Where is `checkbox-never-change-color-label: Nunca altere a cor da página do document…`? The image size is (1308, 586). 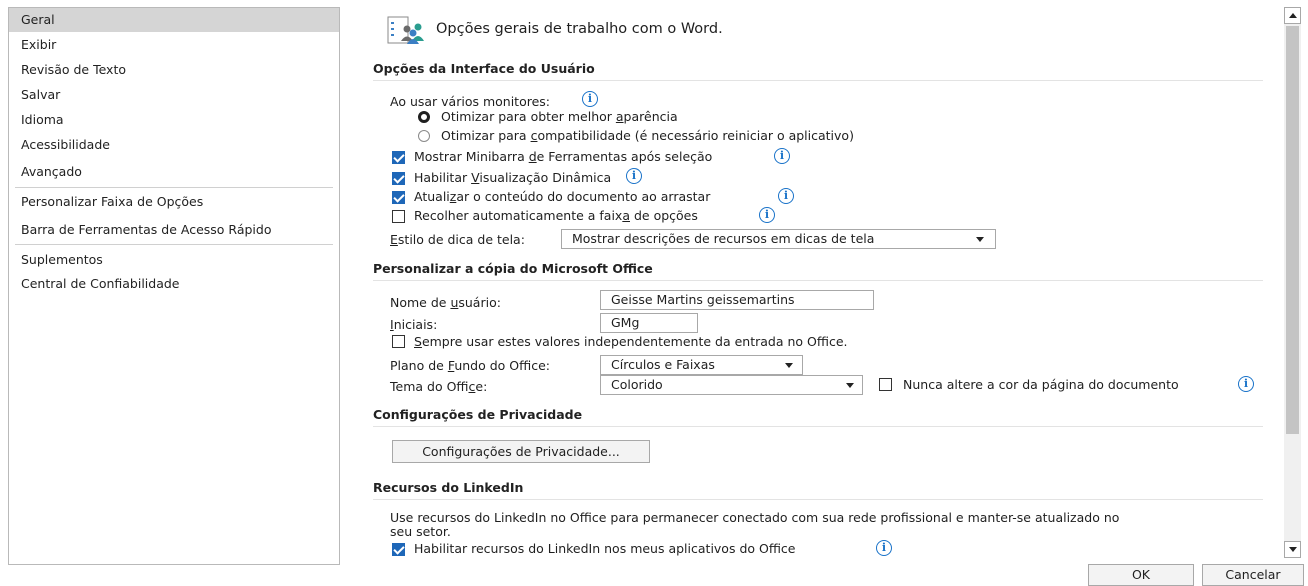
checkbox-never-change-color-label: Nunca altere a cor da página do document… is located at coordinates (1041, 384).